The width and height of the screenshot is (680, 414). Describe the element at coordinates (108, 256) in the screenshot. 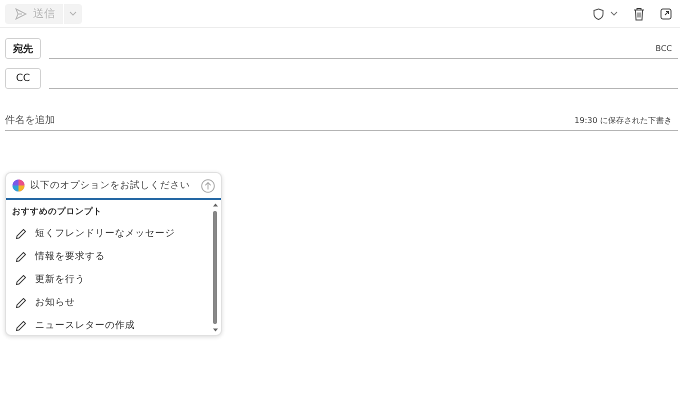

I see `prompt-item: 情報を要求する` at that location.